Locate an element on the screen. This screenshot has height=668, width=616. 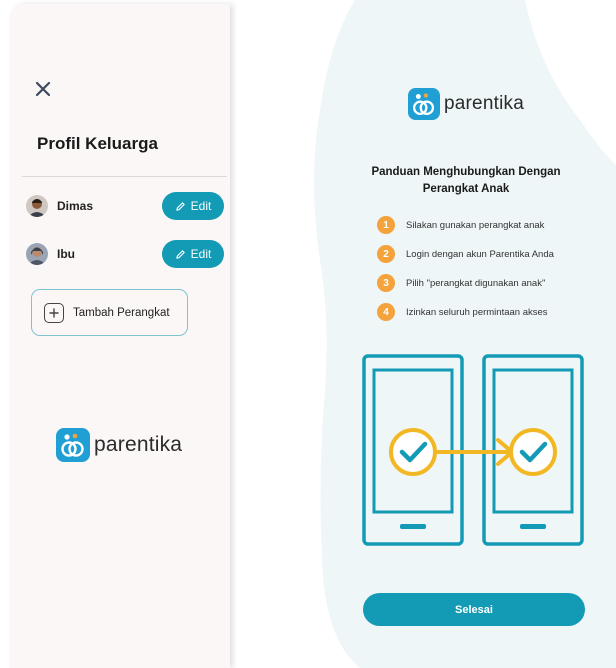
step-number-badge: 3 is located at coordinates (386, 283).